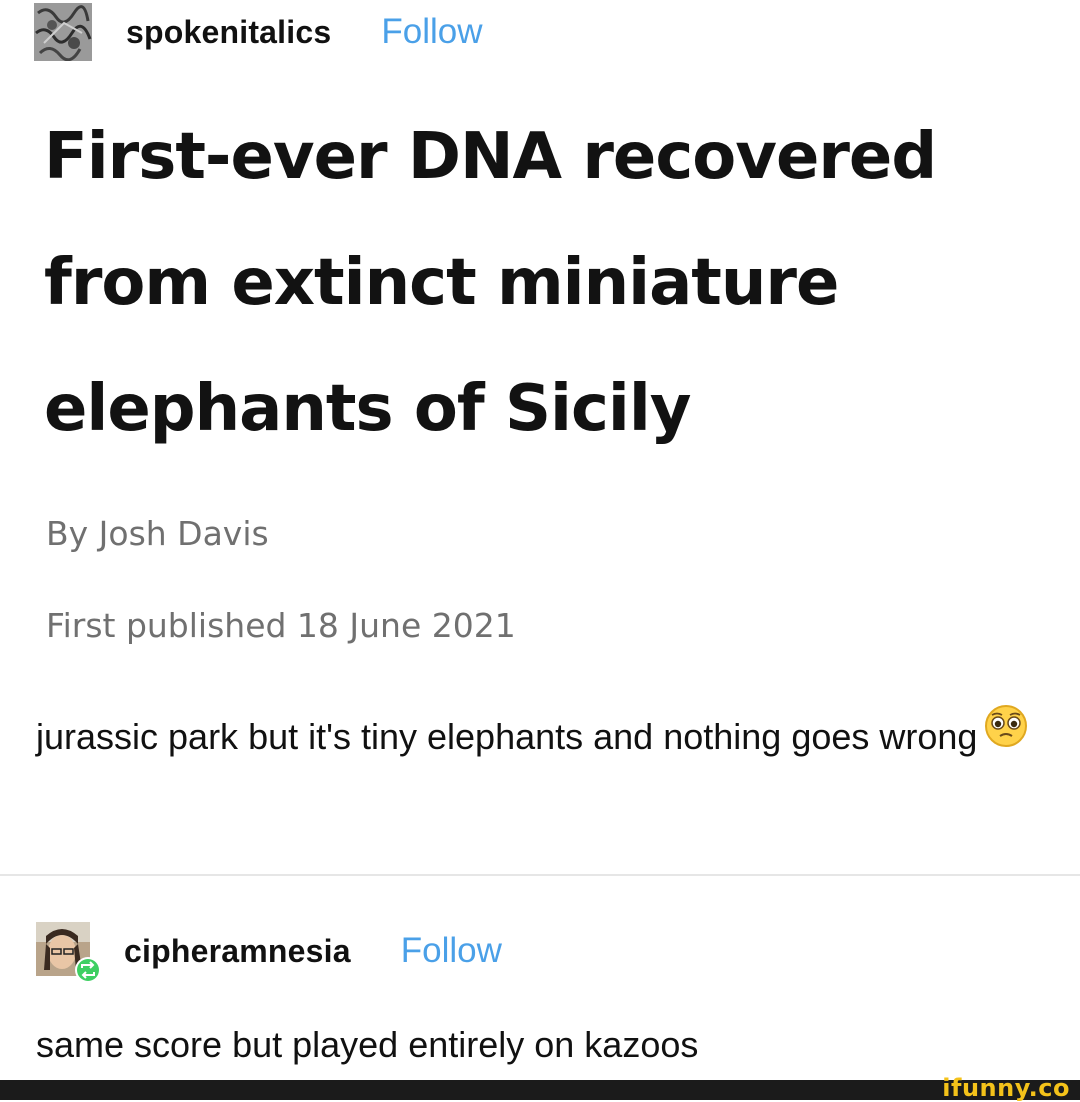 This screenshot has width=1080, height=1102. I want to click on ifunny-watermark: ifunny.co, so click(1006, 1088).